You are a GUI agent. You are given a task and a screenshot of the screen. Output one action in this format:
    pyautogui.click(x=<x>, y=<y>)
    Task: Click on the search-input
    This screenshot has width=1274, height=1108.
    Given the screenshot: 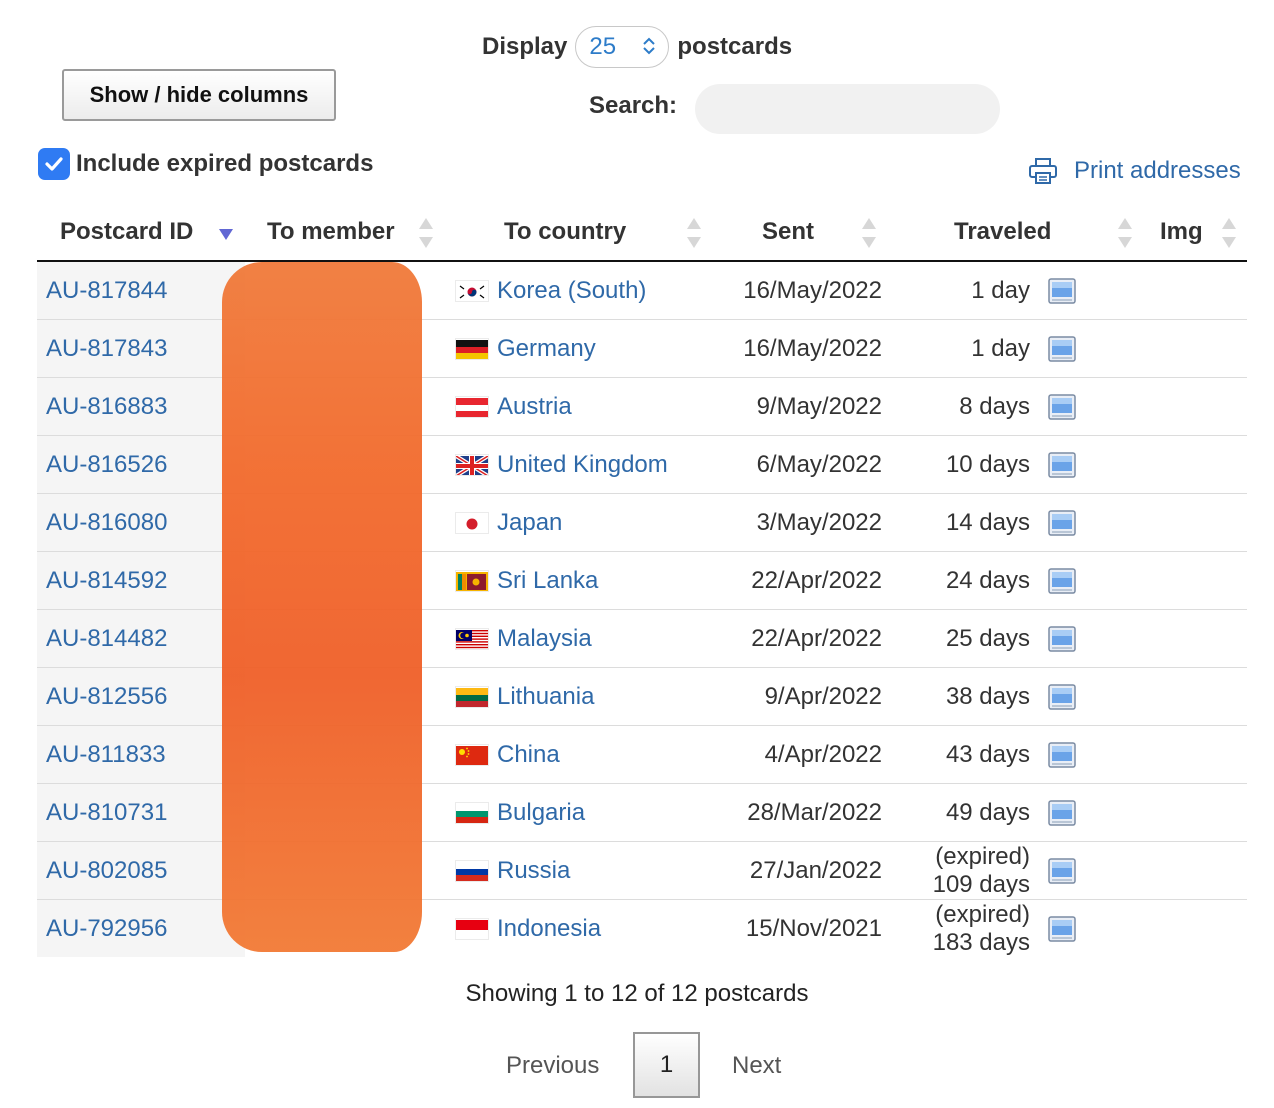 What is the action you would take?
    pyautogui.click(x=847, y=109)
    